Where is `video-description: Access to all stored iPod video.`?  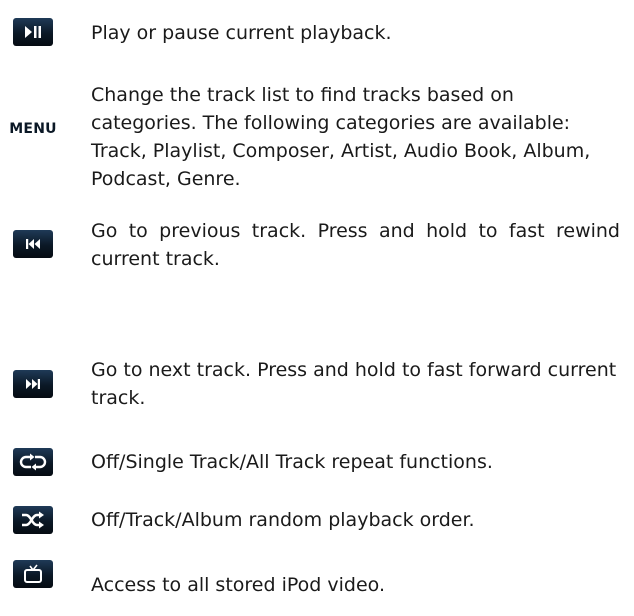
video-description: Access to all stored iPod video. is located at coordinates (238, 585).